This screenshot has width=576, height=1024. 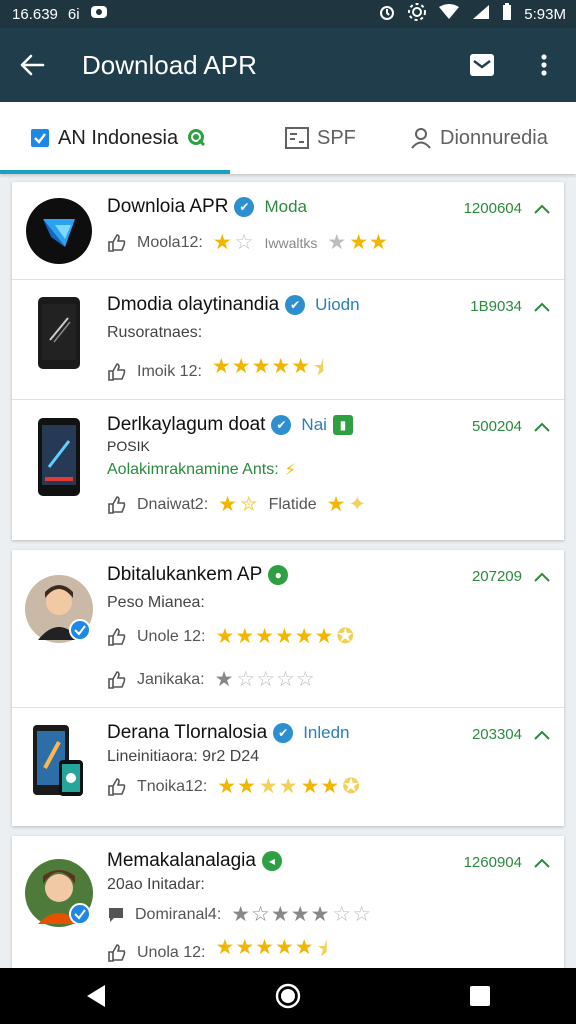 What do you see at coordinates (507, 14) in the screenshot?
I see `battery-icon` at bounding box center [507, 14].